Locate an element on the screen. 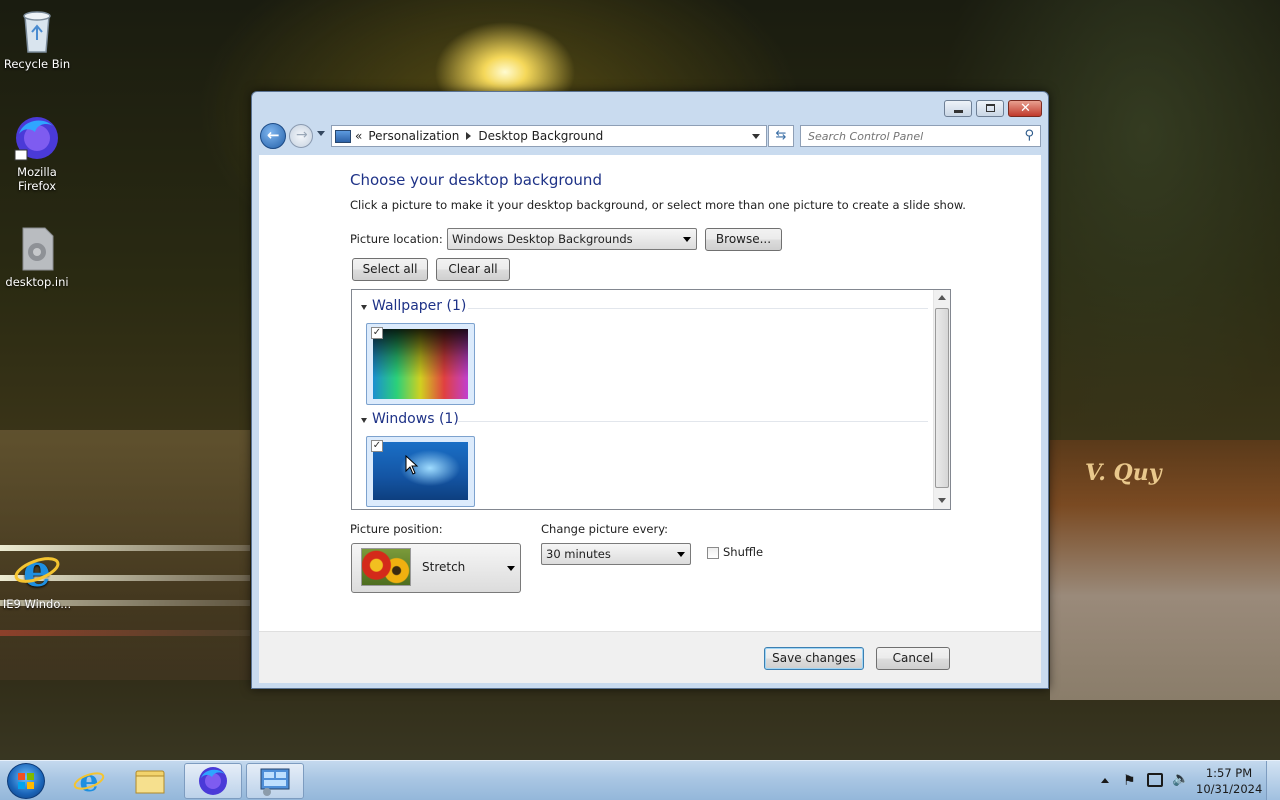 This screenshot has height=800, width=1280. wallpaper-shop-sign: V. Quy is located at coordinates (1123, 473).